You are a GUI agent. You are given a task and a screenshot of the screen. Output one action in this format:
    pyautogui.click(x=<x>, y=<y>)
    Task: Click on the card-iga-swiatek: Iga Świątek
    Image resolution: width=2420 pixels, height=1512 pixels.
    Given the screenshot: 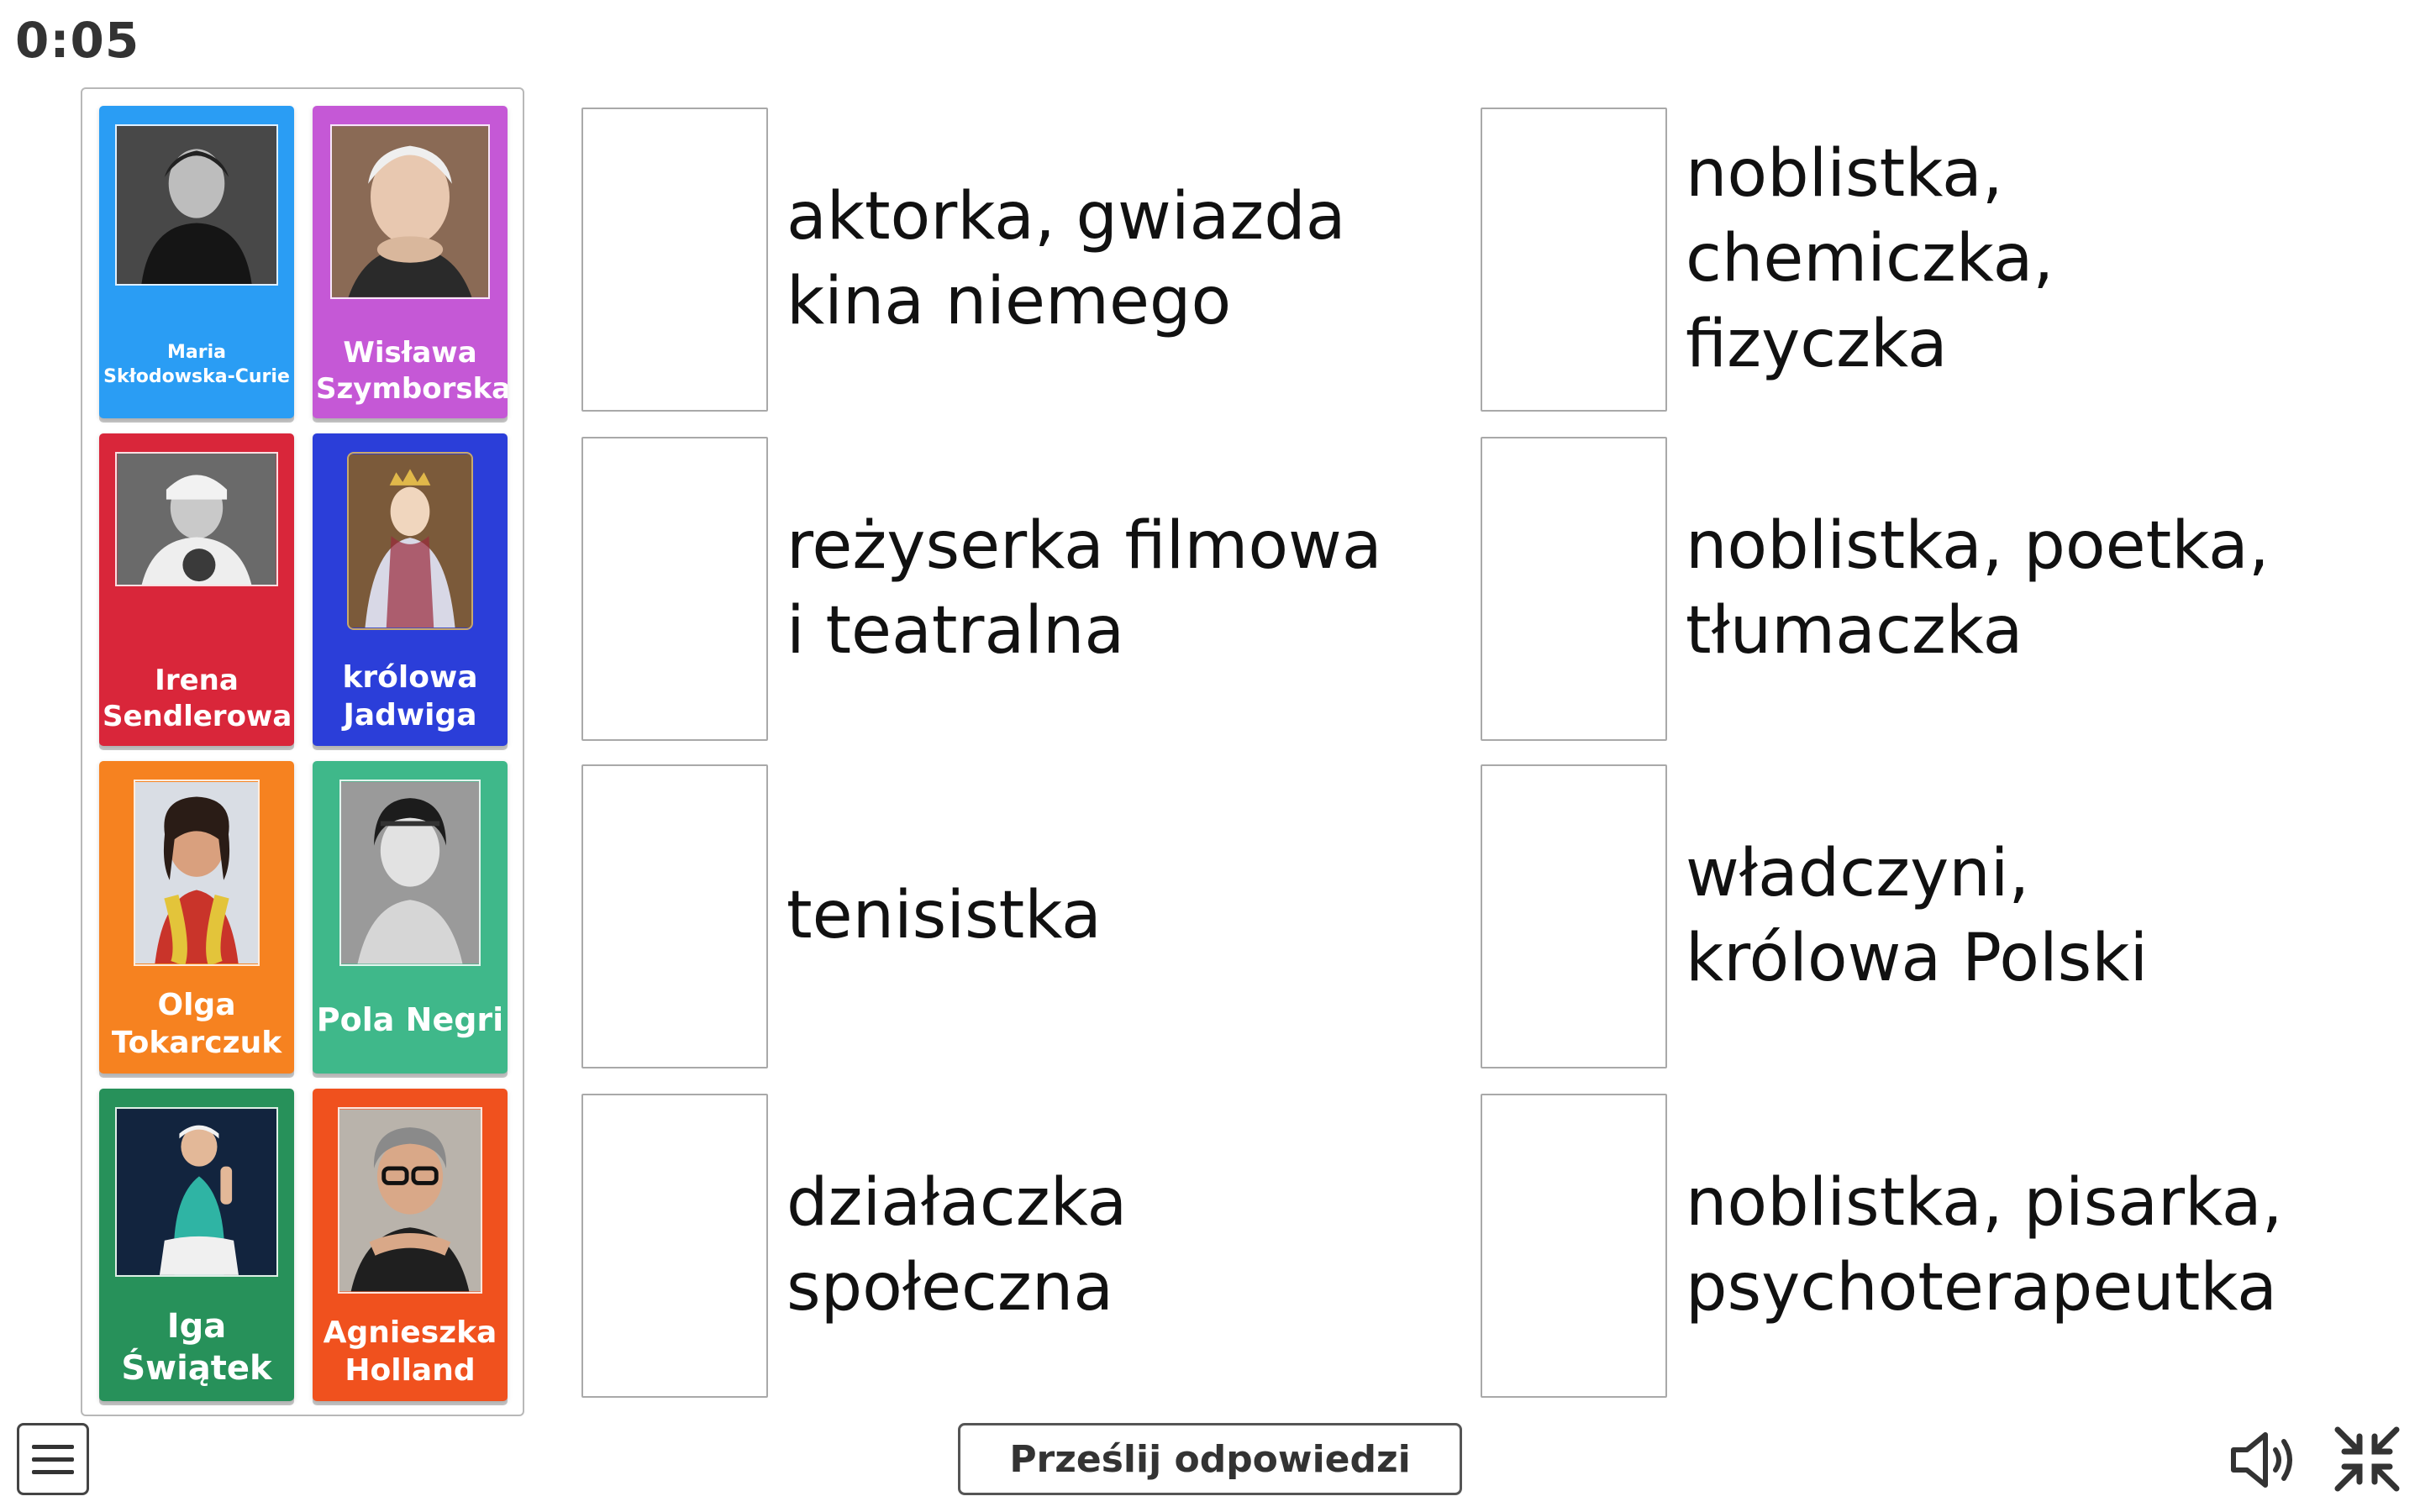 What is the action you would take?
    pyautogui.click(x=196, y=1245)
    